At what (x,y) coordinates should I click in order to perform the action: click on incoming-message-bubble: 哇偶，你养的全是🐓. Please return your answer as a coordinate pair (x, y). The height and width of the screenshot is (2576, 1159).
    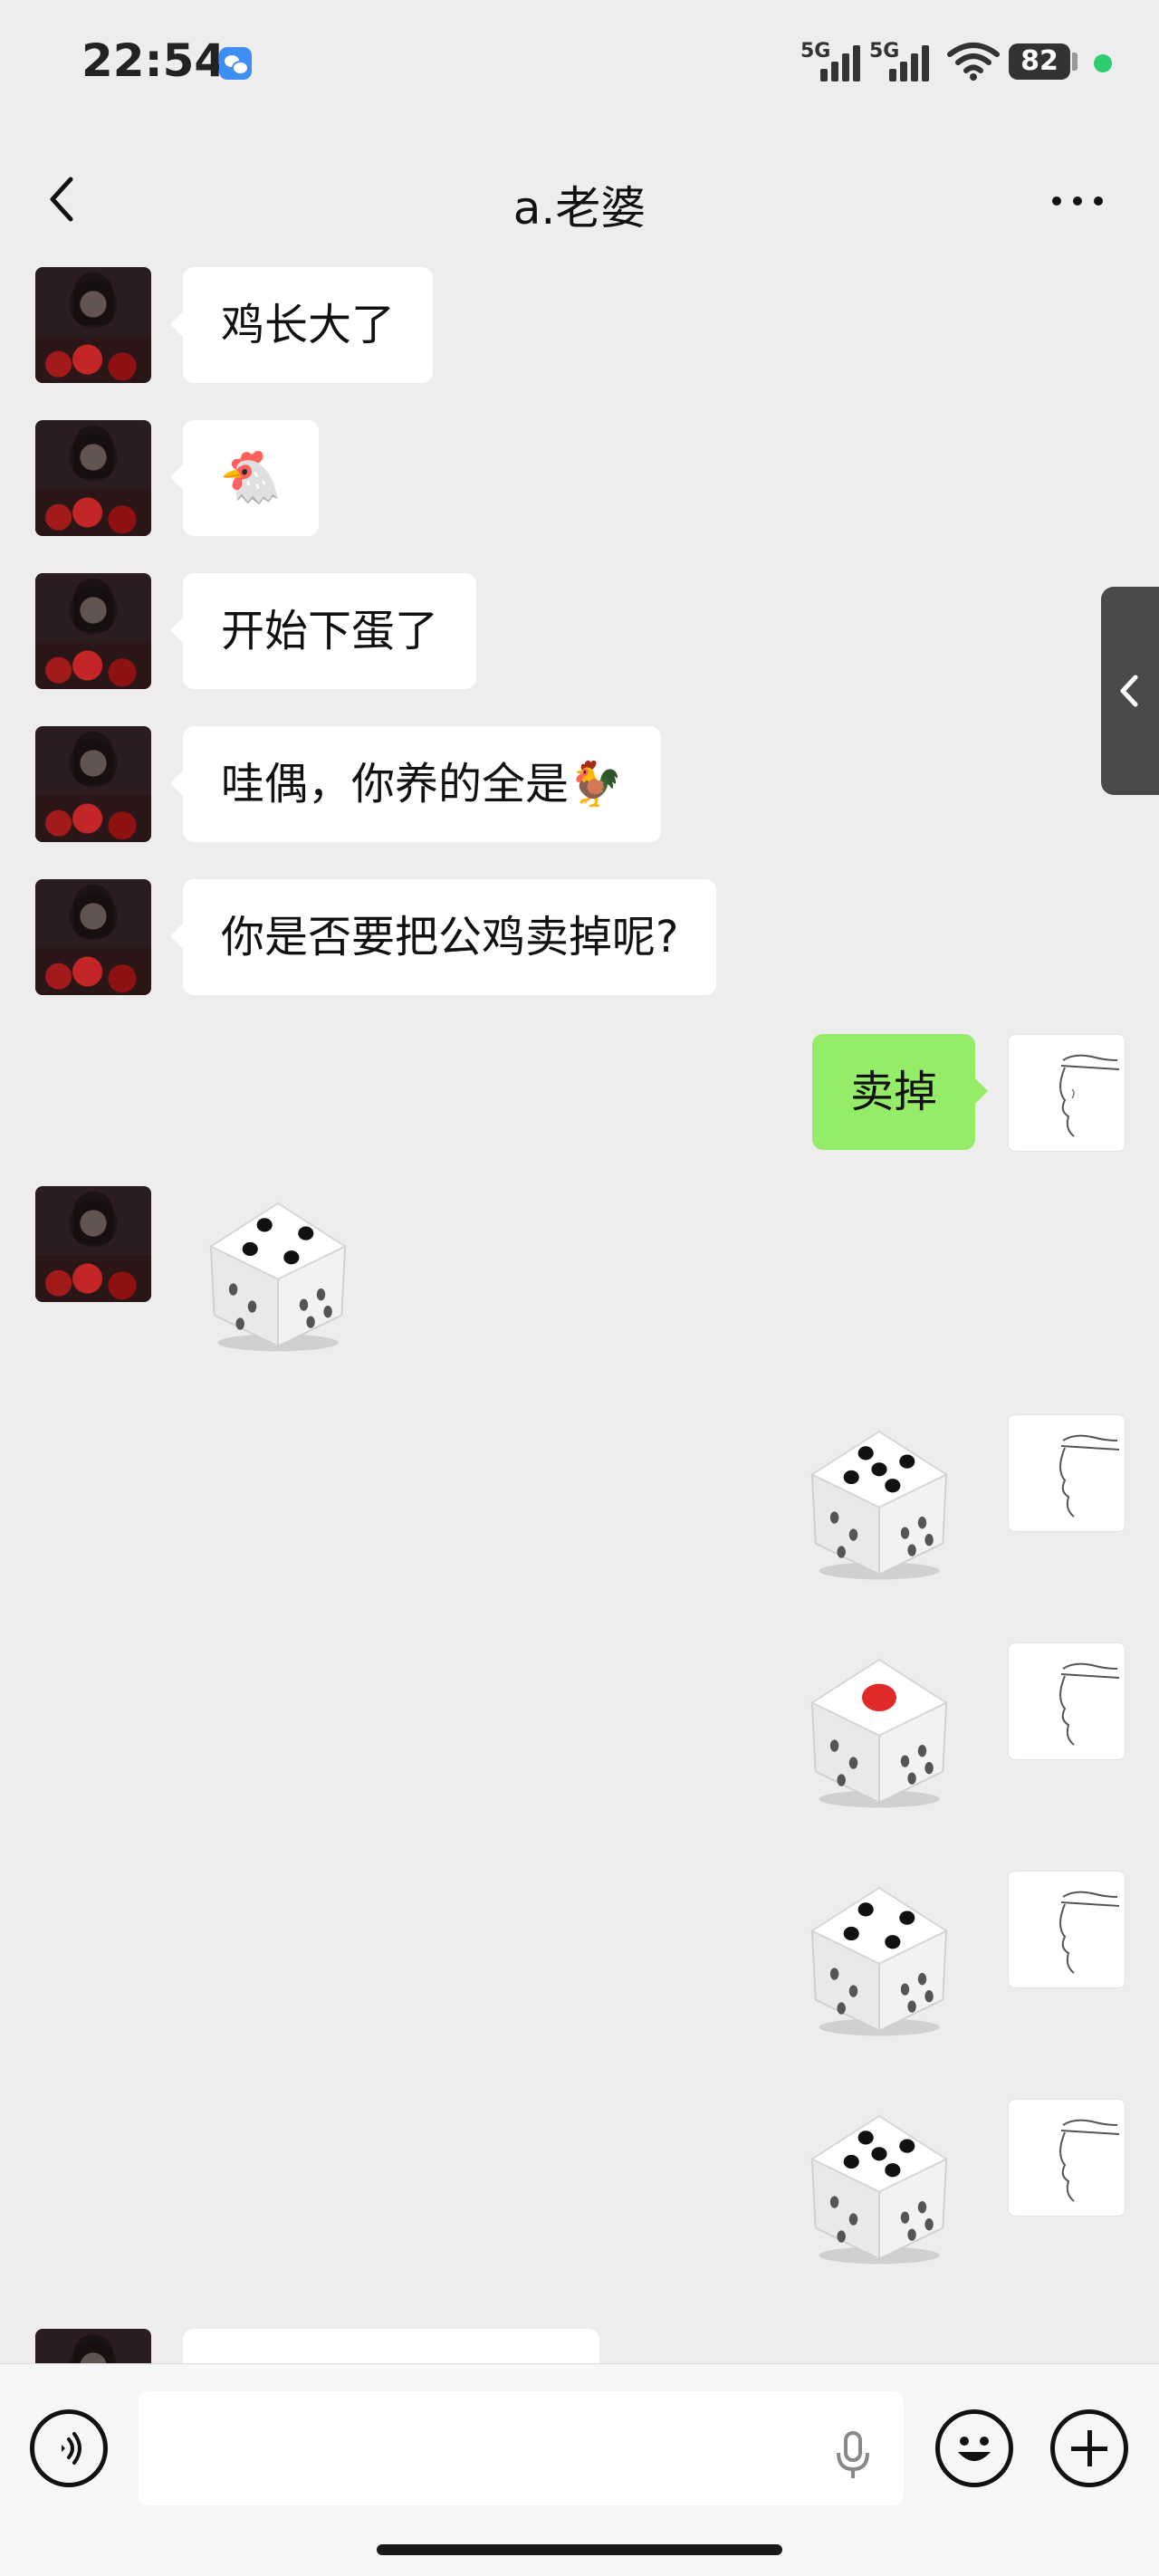
    Looking at the image, I should click on (416, 784).